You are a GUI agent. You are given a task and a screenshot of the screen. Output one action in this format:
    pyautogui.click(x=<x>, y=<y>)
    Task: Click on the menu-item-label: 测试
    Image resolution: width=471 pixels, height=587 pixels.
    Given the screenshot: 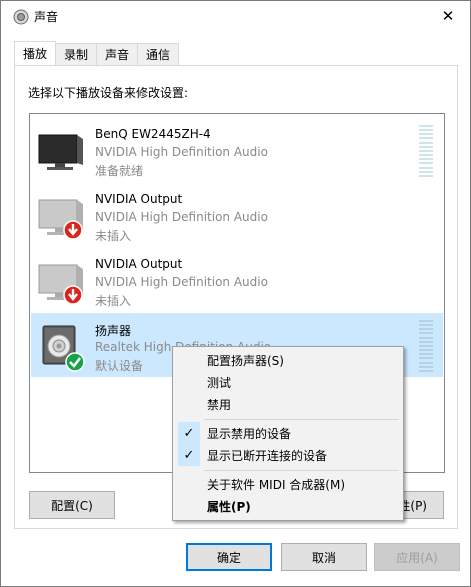 What is the action you would take?
    pyautogui.click(x=219, y=382)
    